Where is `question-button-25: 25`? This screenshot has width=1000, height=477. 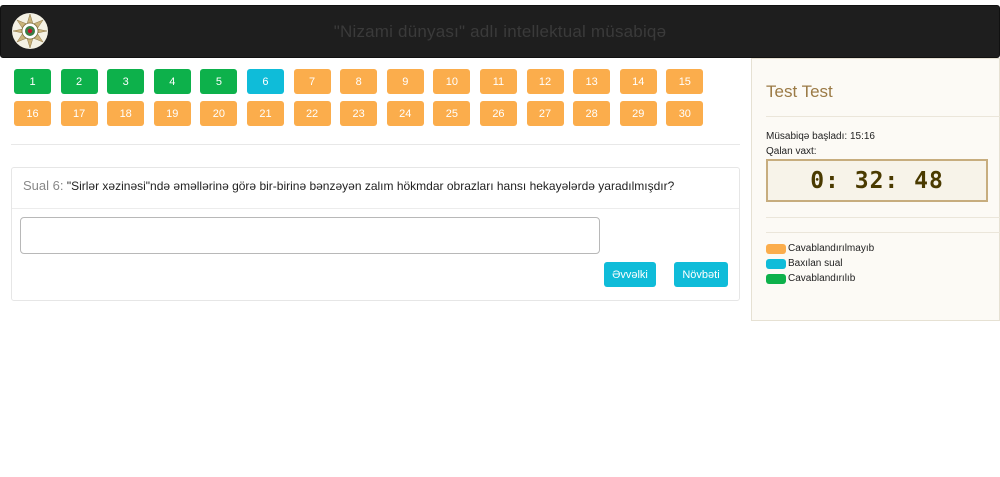 question-button-25: 25 is located at coordinates (452, 113).